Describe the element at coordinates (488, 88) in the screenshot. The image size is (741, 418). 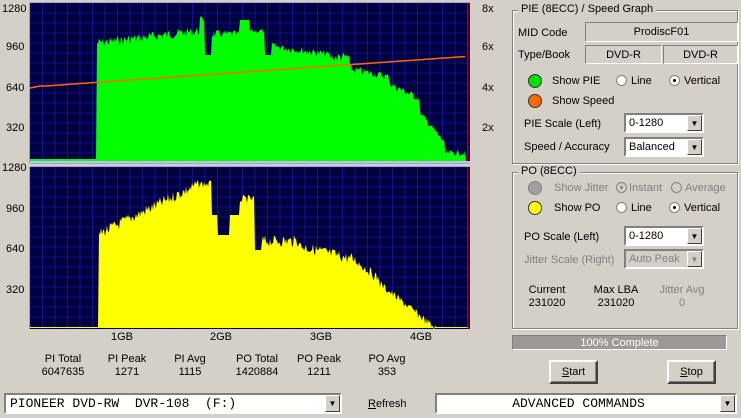
I see `speed-right-tick: 4x` at that location.